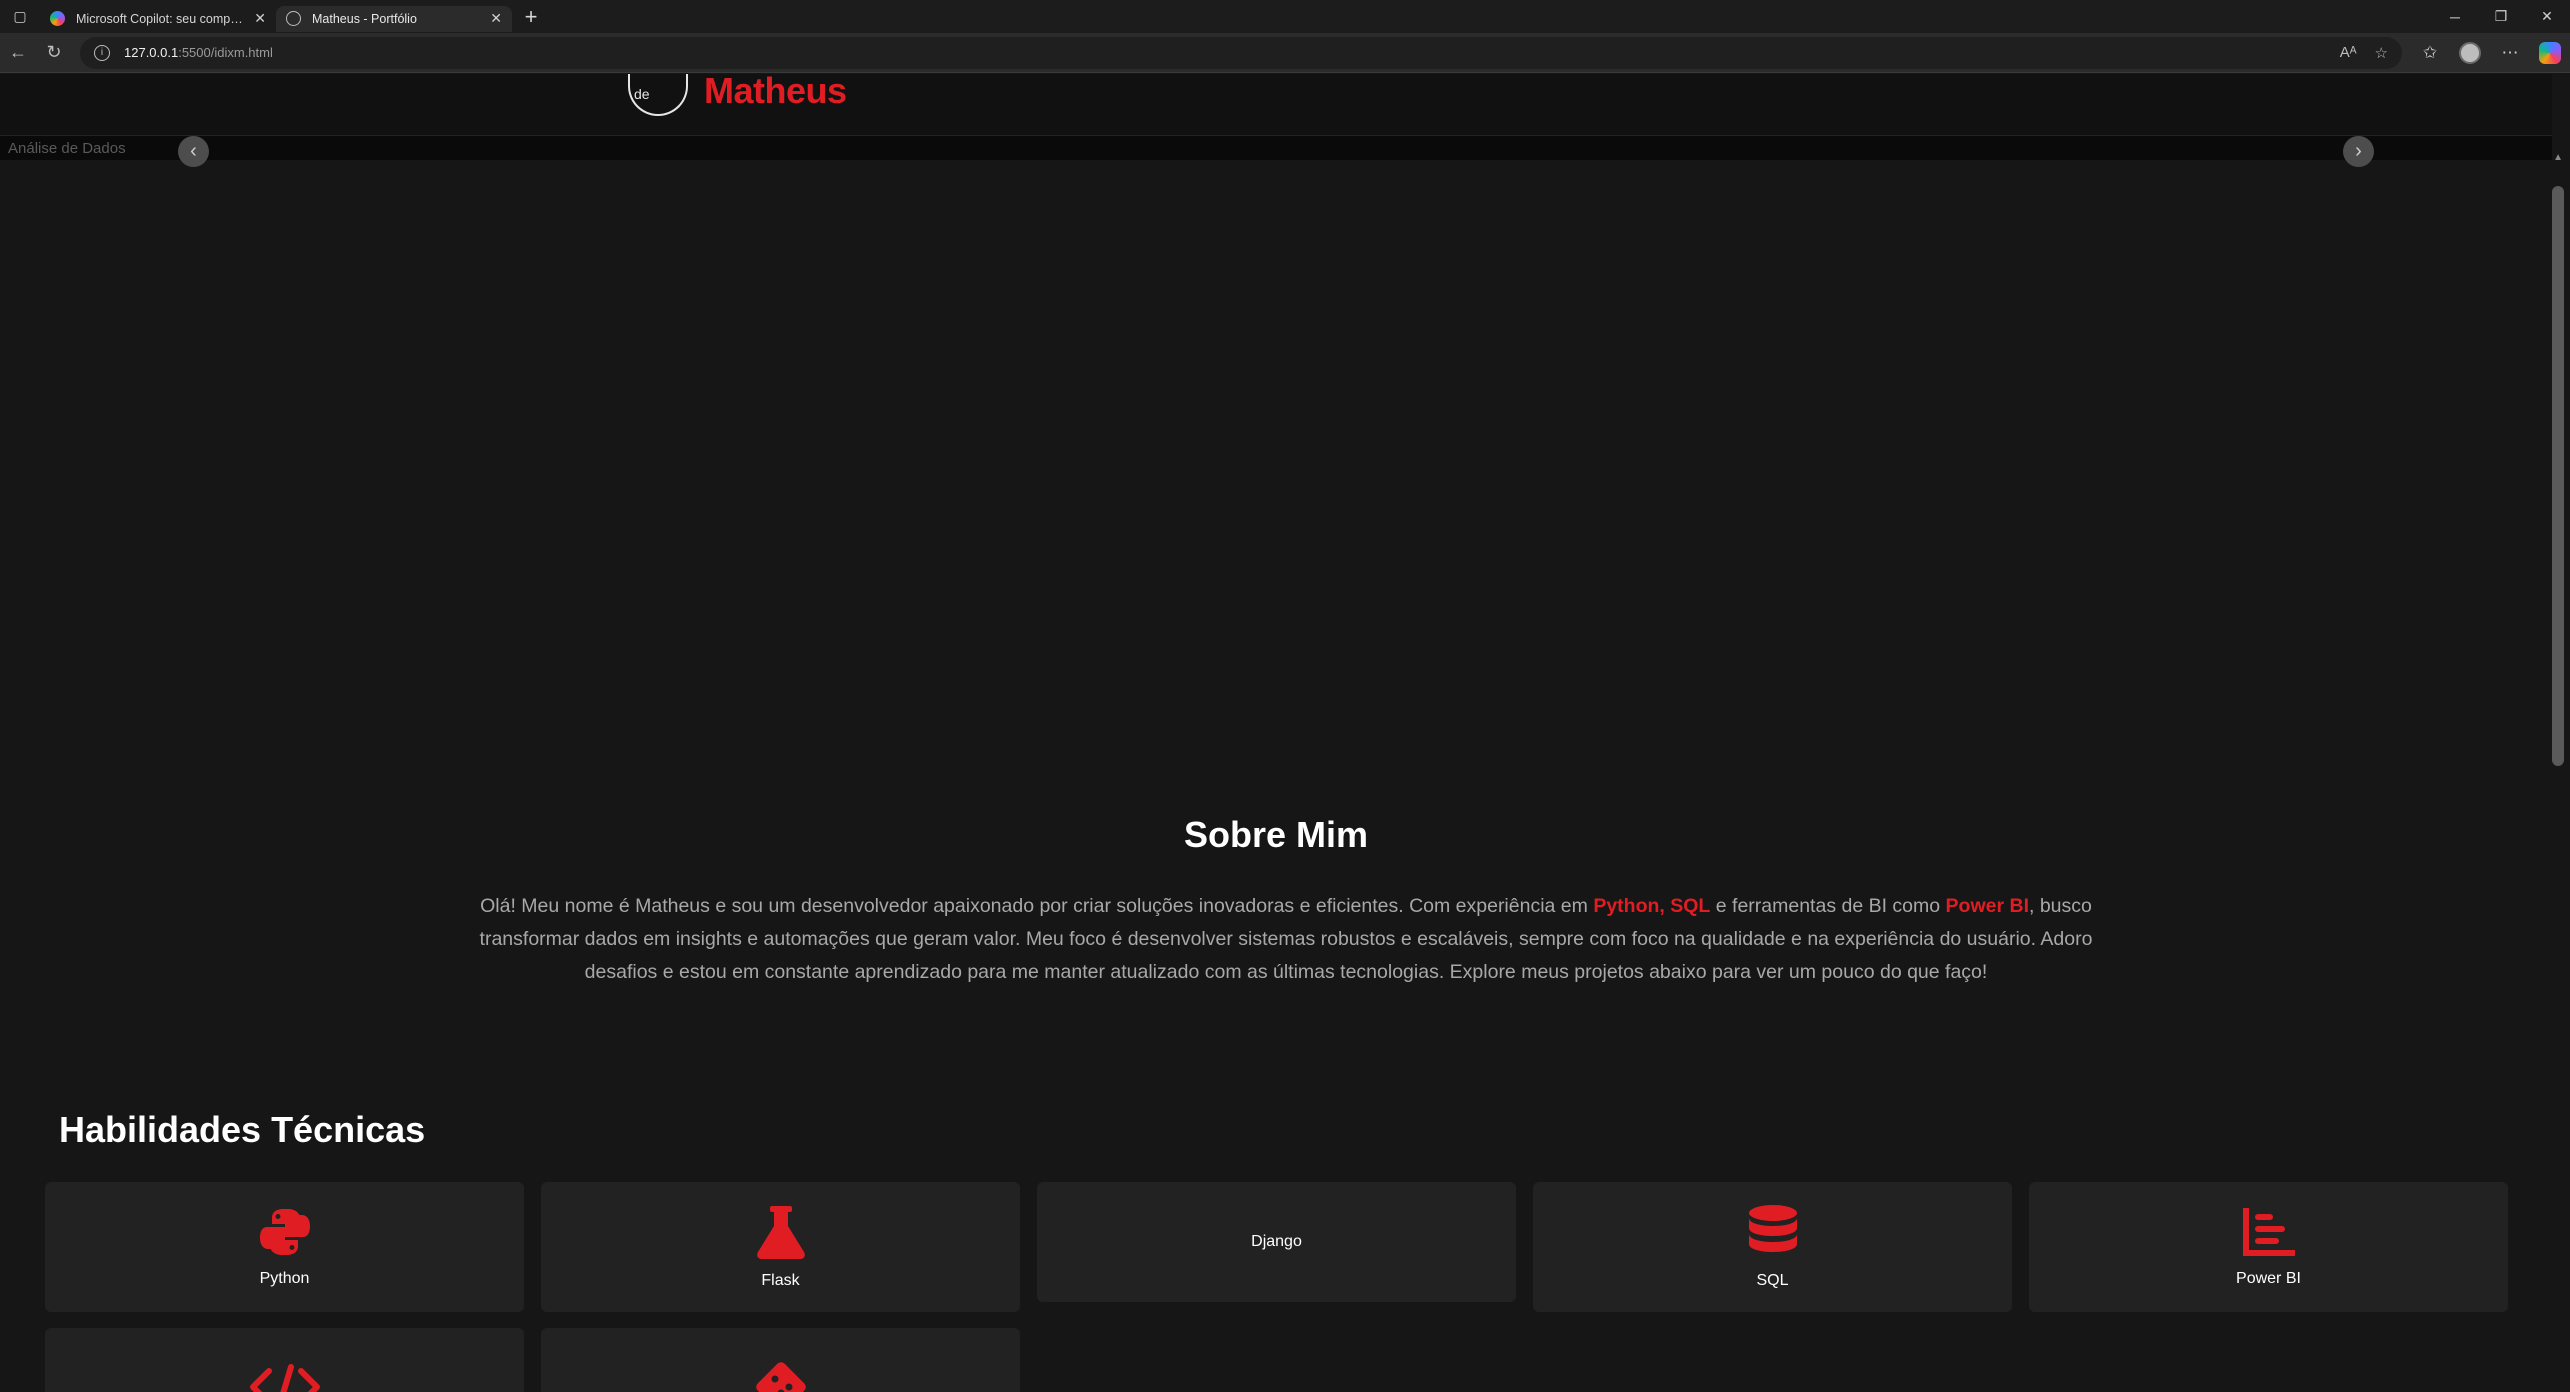 Image resolution: width=2570 pixels, height=1392 pixels. I want to click on tab-title: Microsoft Copilot: seu companheiro, so click(161, 18).